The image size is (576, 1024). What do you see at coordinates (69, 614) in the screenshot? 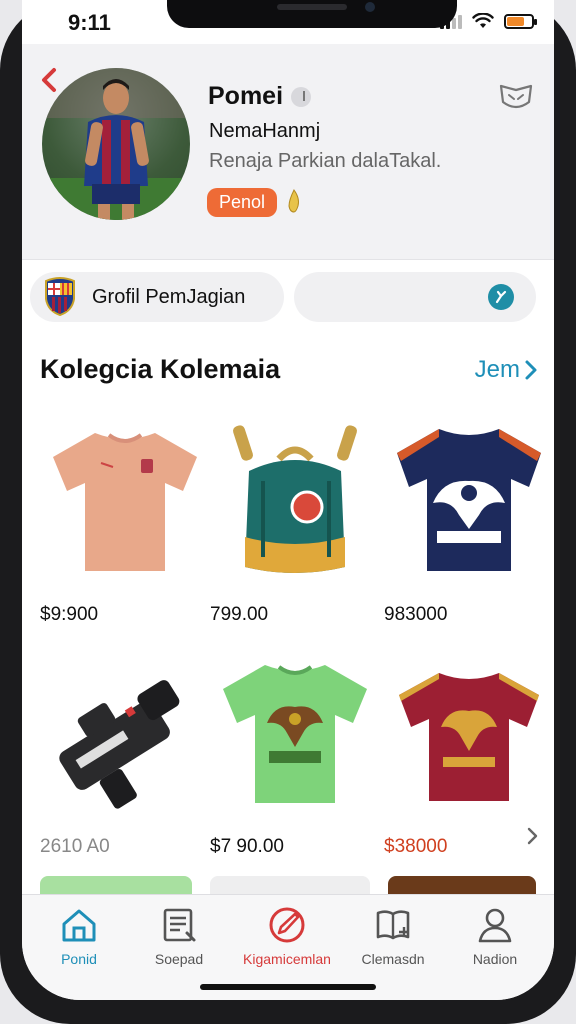
I see `product-price: $9:900` at bounding box center [69, 614].